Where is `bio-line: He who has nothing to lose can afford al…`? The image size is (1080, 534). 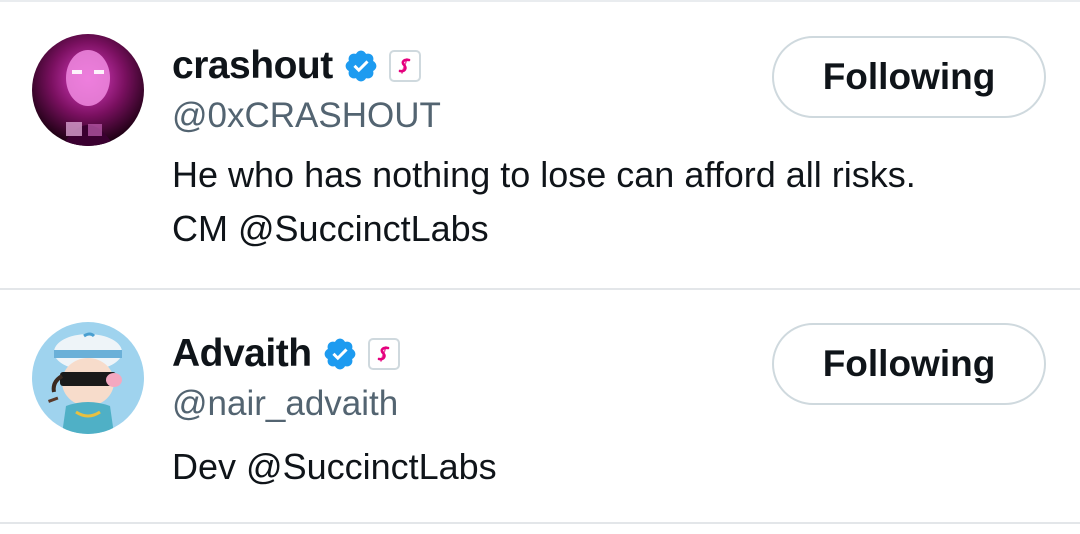
bio-line: He who has nothing to lose can afford al… is located at coordinates (544, 174).